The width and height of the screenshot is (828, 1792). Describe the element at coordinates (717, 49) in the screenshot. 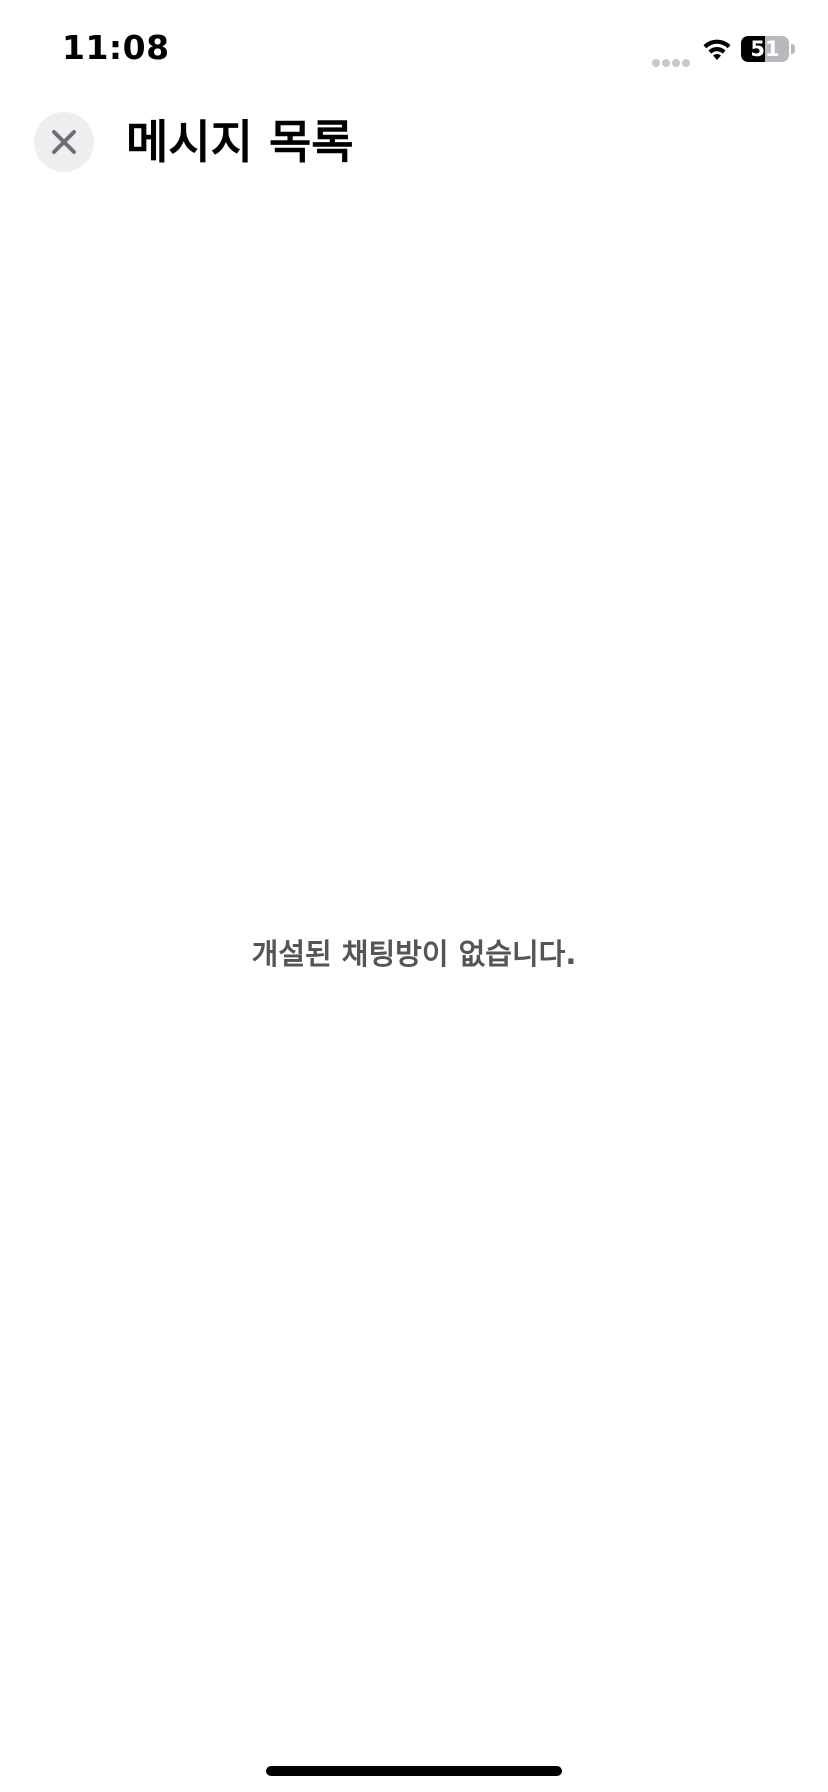

I see `wifi-icon` at that location.